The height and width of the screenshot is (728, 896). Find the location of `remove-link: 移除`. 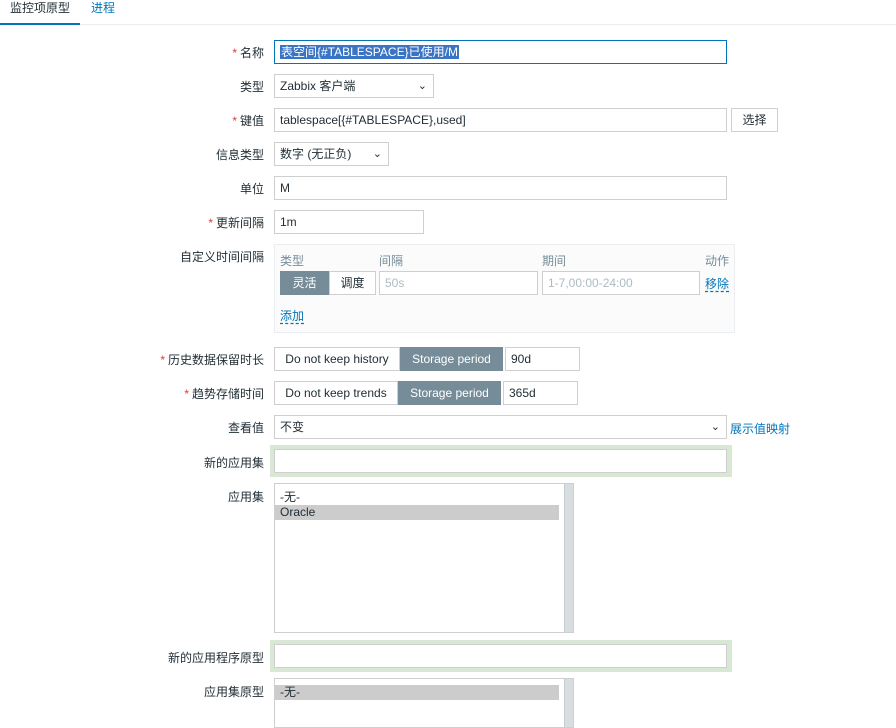

remove-link: 移除 is located at coordinates (717, 283).